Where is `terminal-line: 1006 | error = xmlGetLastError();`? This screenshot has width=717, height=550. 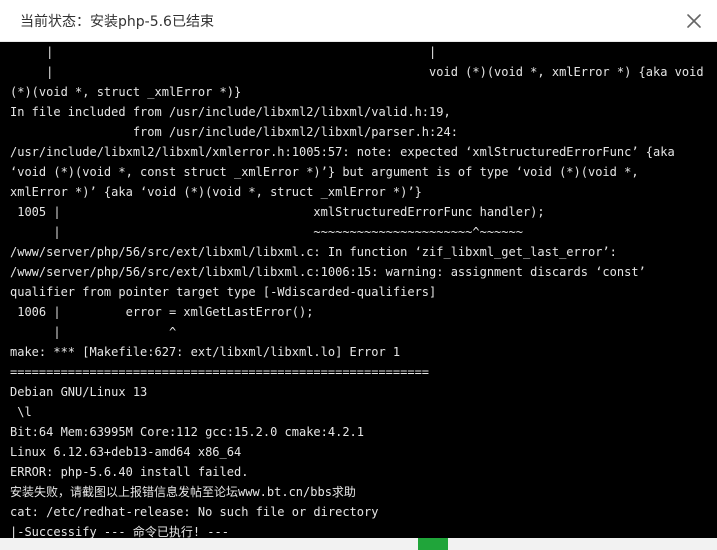 terminal-line: 1006 | error = xmlGetLastError(); is located at coordinates (162, 312).